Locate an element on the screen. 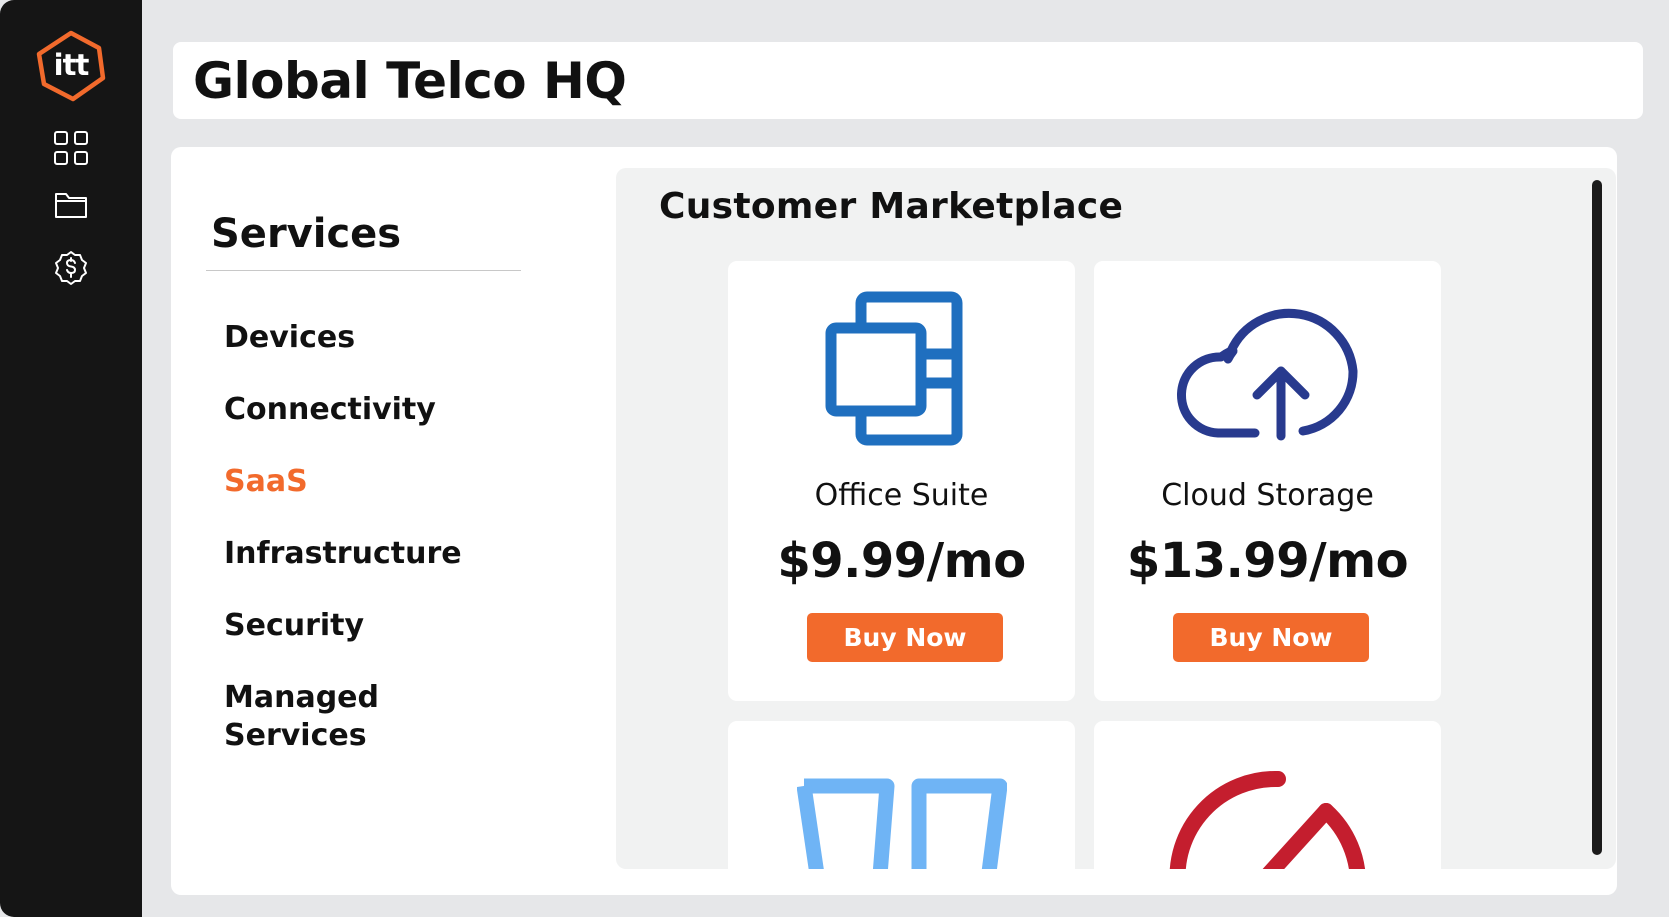 This screenshot has width=1669, height=917. marketplace-title: Customer Marketplace is located at coordinates (891, 206).